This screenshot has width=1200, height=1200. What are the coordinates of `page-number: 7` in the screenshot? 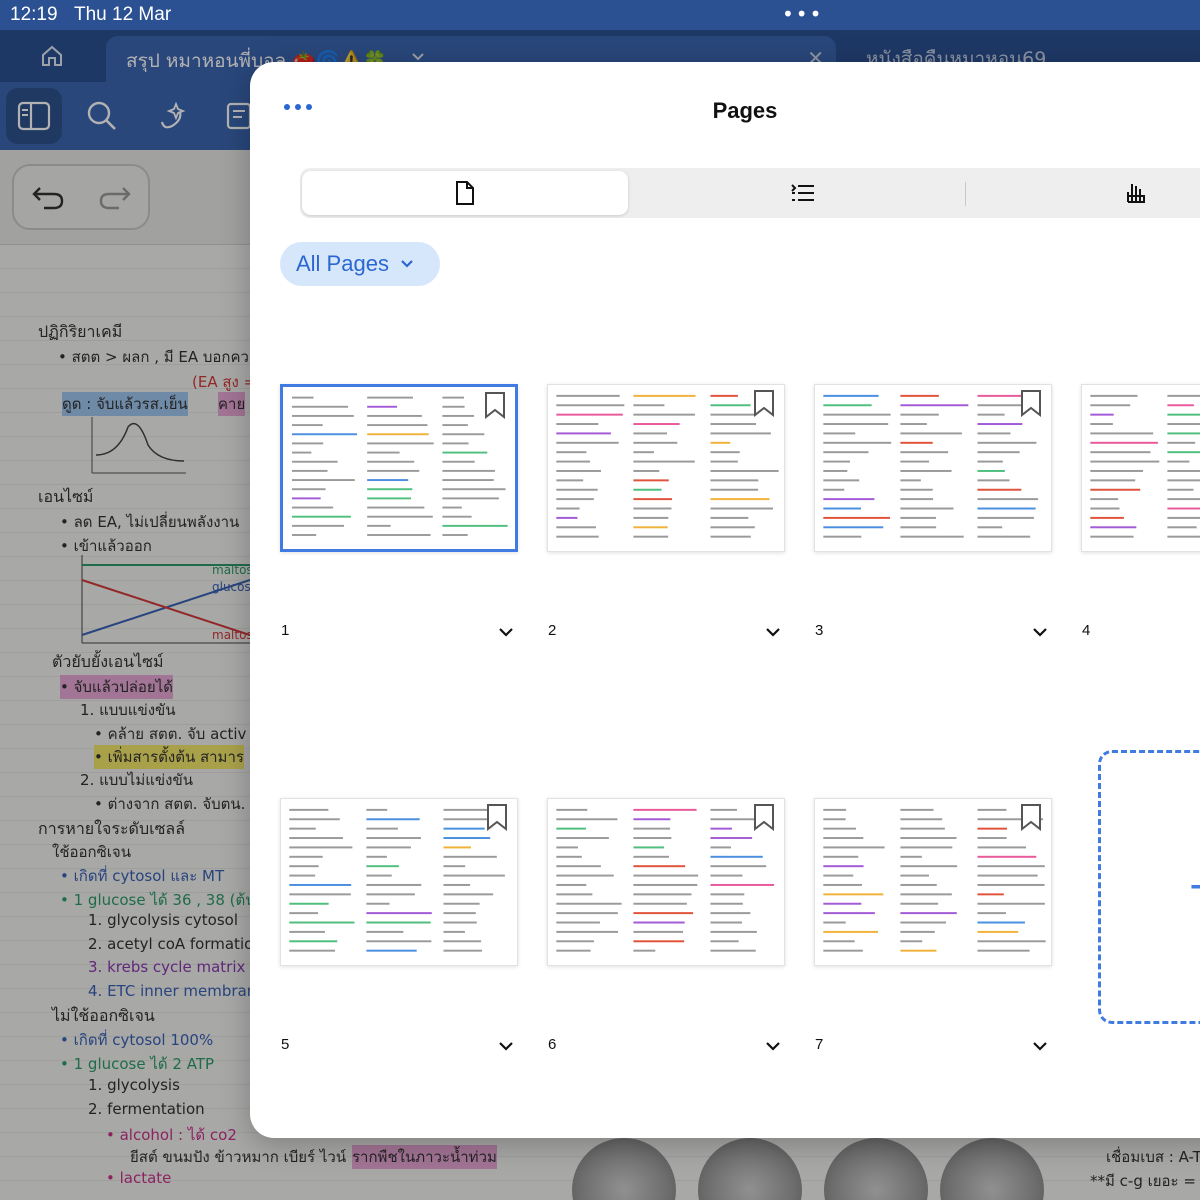 It's located at (819, 1044).